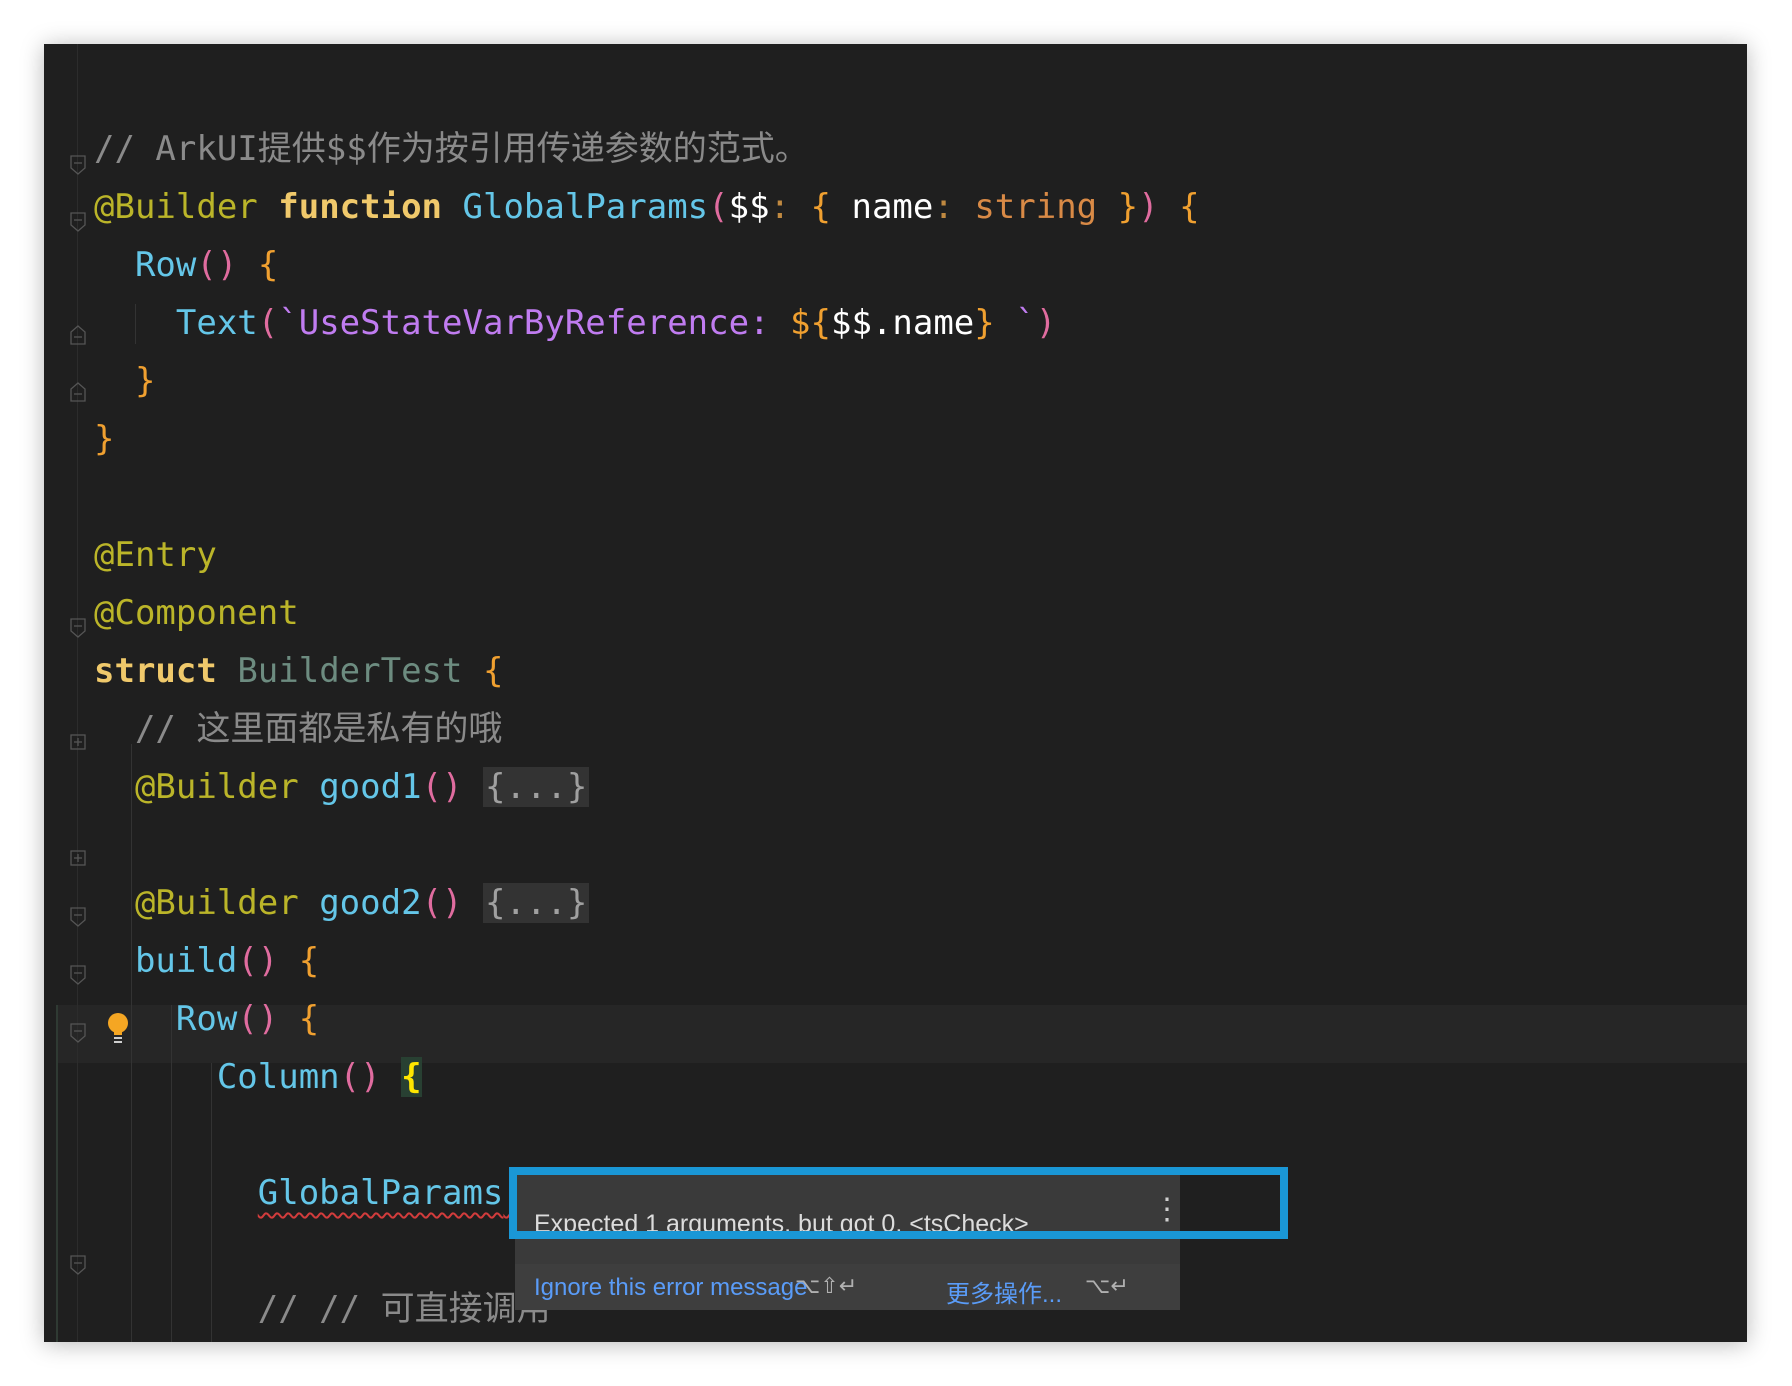 The image size is (1792, 1386). Describe the element at coordinates (1148, 207) in the screenshot. I see `code-token: )` at that location.